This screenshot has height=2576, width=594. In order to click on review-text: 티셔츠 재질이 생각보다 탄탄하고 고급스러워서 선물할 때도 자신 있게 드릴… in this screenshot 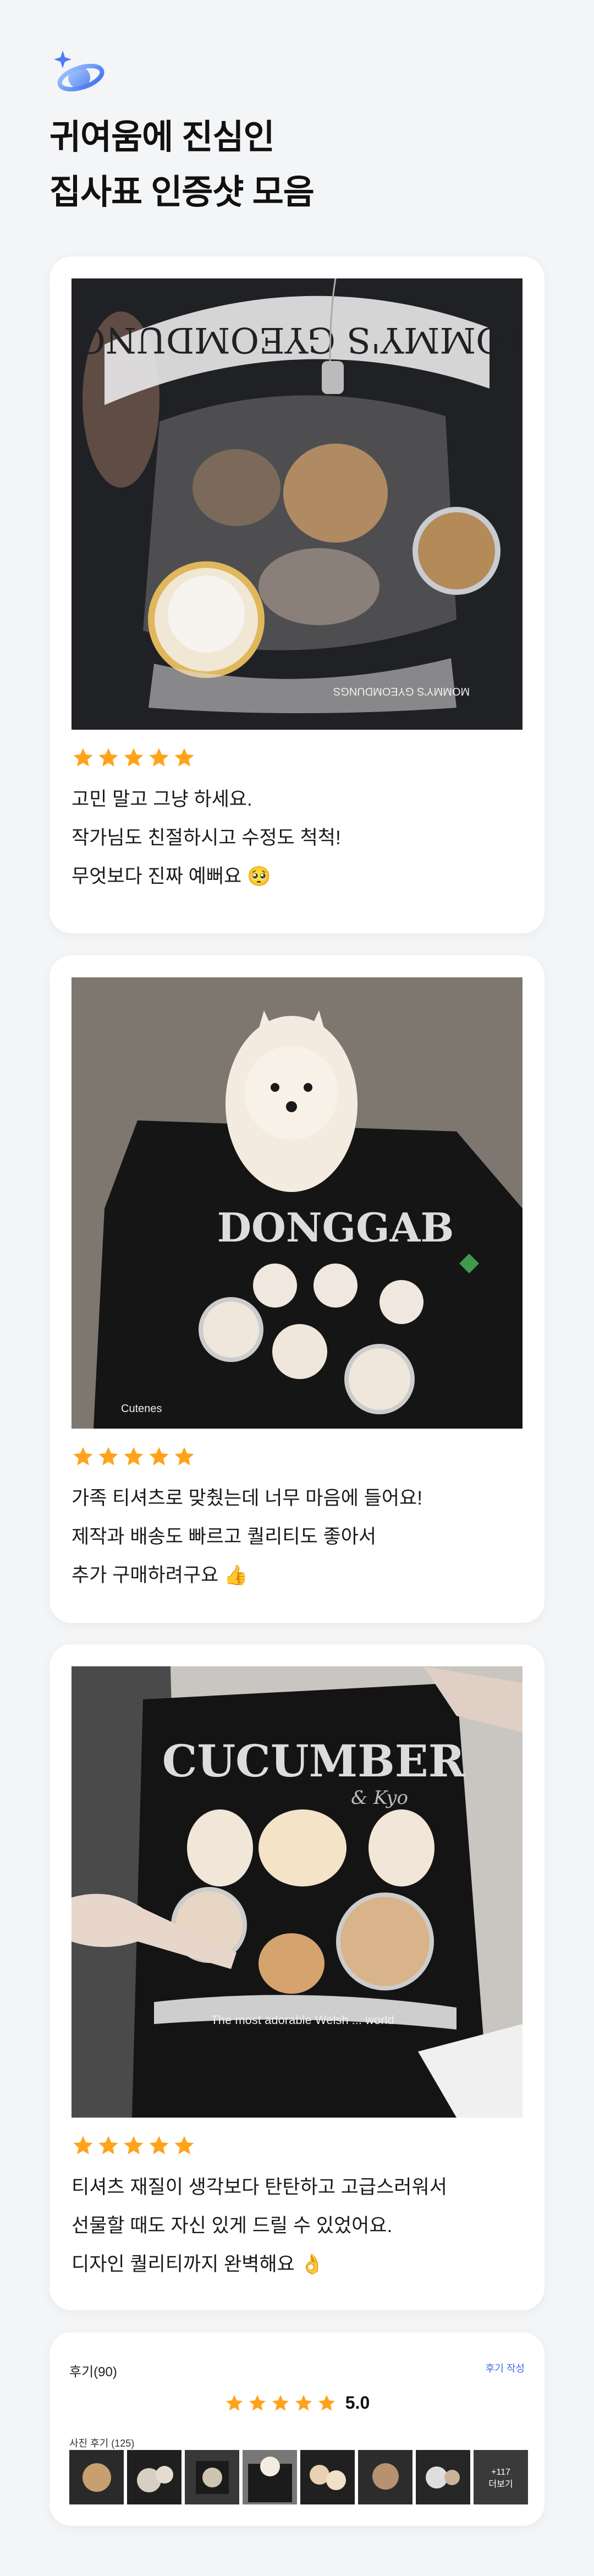, I will do `click(259, 2226)`.